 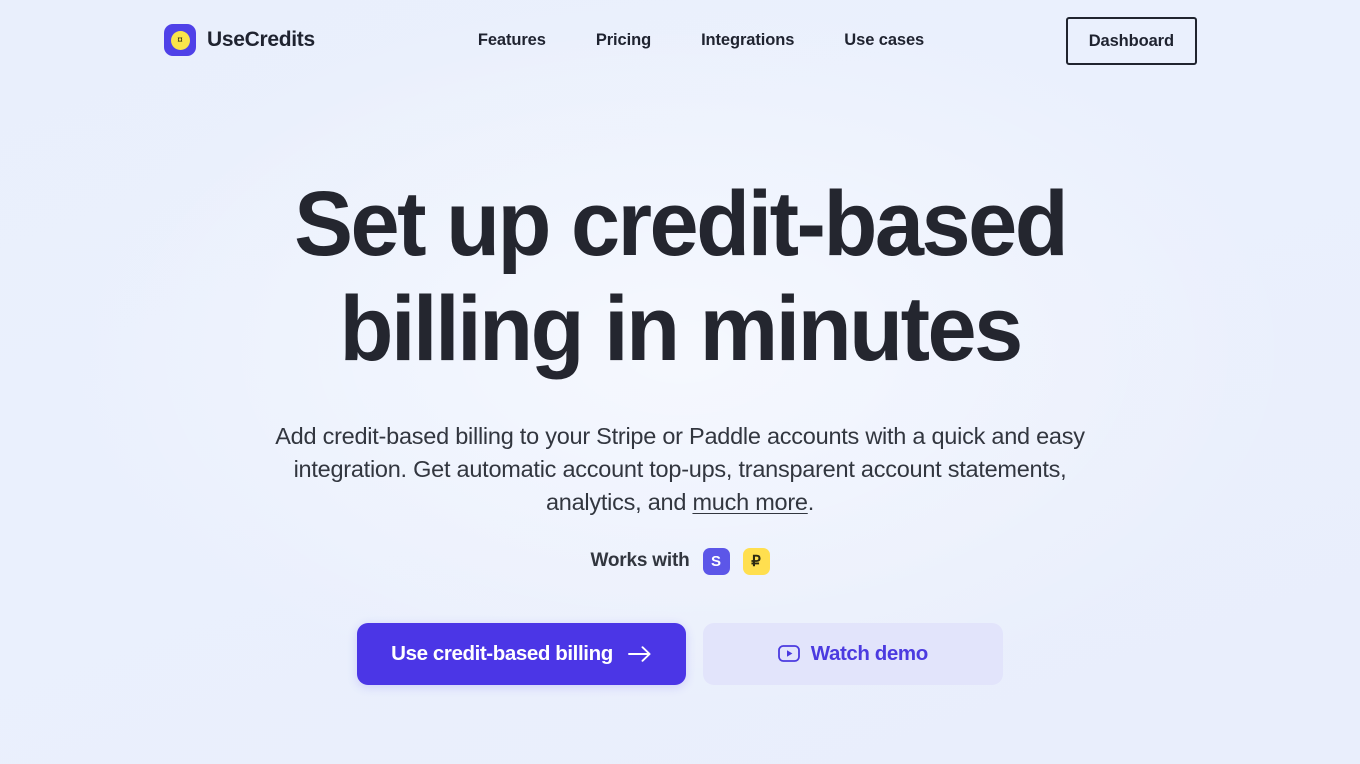 I want to click on much-more-link: much more, so click(x=750, y=502).